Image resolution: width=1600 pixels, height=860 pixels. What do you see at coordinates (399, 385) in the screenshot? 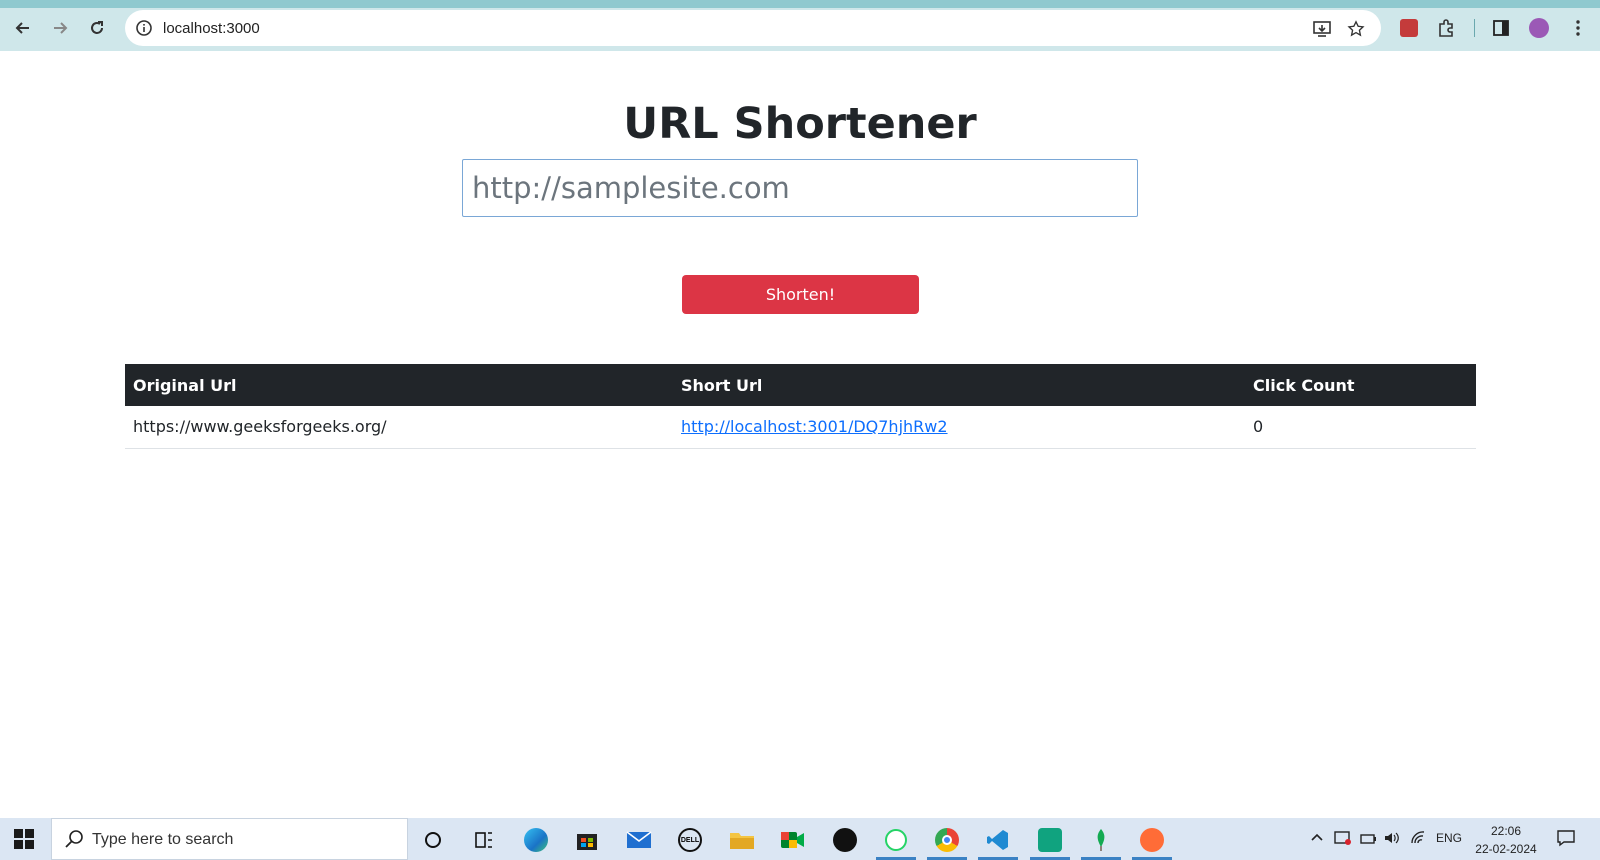
I see `column-header-original-url: Original Url` at bounding box center [399, 385].